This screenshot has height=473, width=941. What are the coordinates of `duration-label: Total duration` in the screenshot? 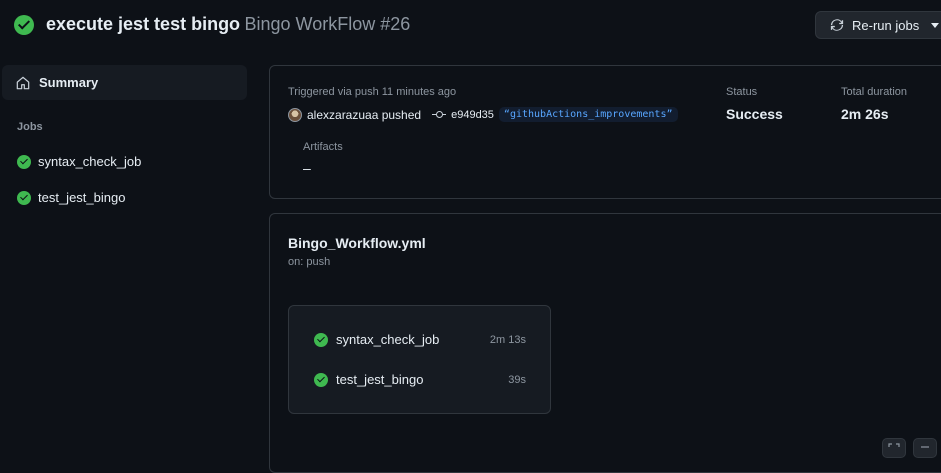 It's located at (874, 92).